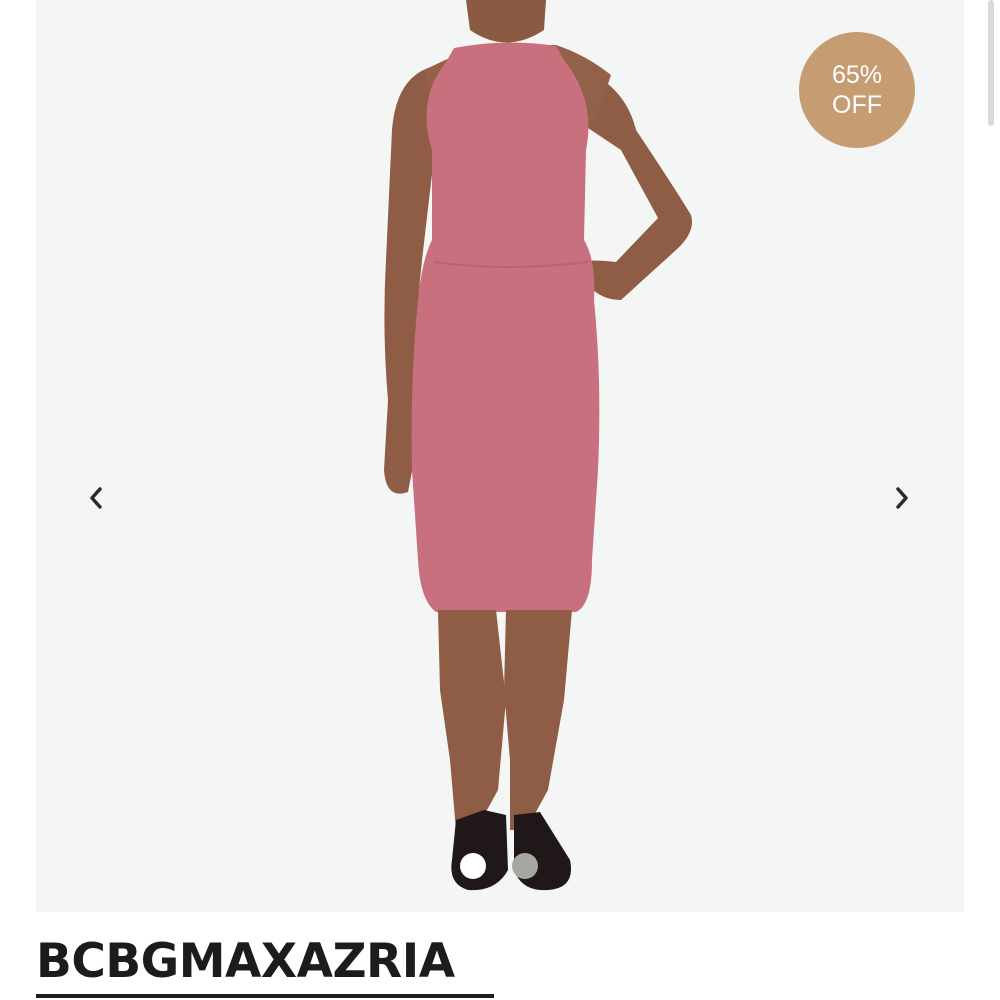 This screenshot has height=1000, width=1000. Describe the element at coordinates (245, 962) in the screenshot. I see `brand-name: BCBGMAXAZRIA` at that location.